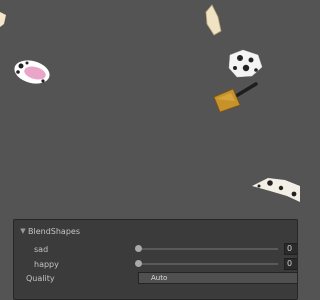  Describe the element at coordinates (245, 63) in the screenshot. I see `cow-print-block` at that location.